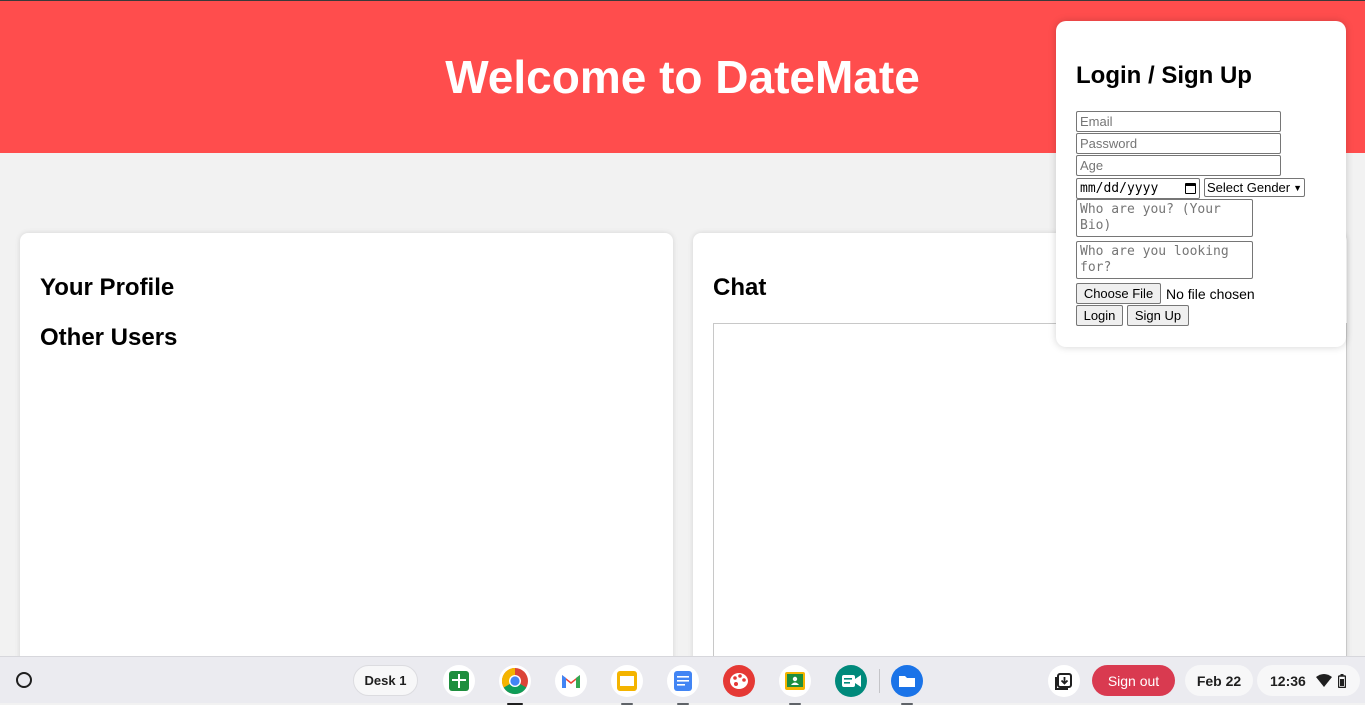 The image size is (1365, 705). I want to click on signup-button: Sign Up, so click(1158, 315).